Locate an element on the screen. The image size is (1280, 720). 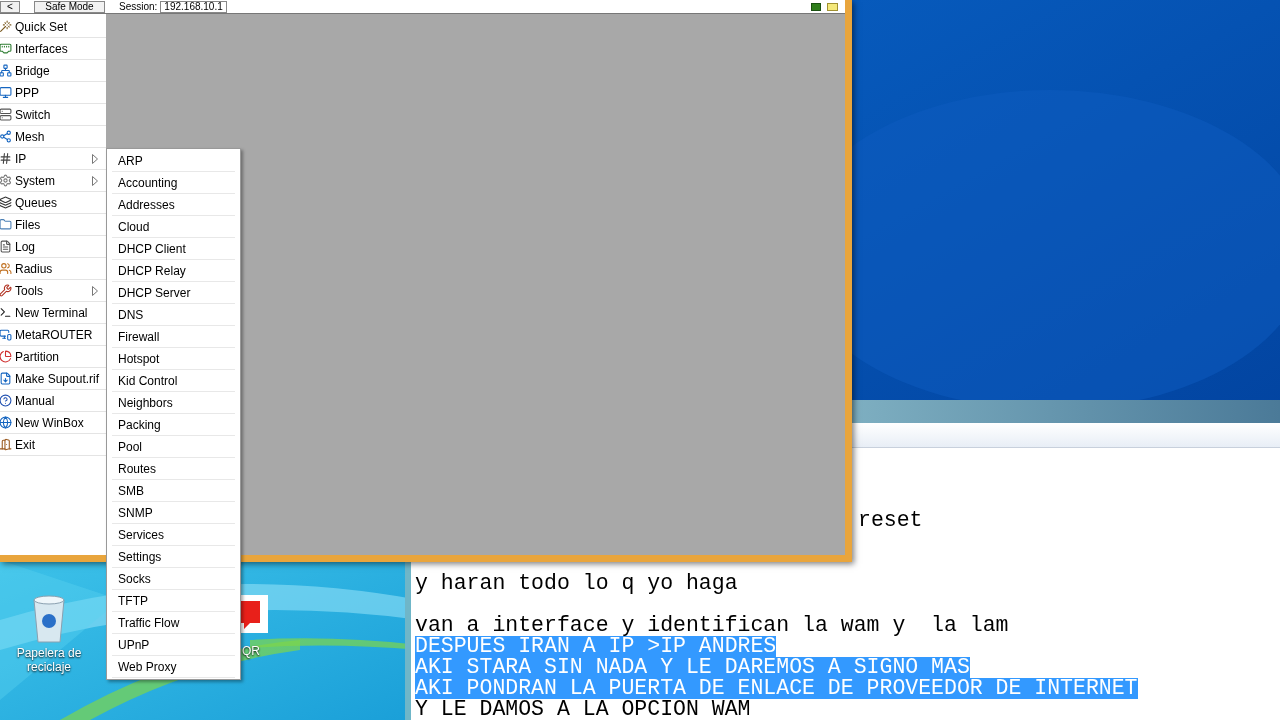
file-icon is located at coordinates (6, 378).